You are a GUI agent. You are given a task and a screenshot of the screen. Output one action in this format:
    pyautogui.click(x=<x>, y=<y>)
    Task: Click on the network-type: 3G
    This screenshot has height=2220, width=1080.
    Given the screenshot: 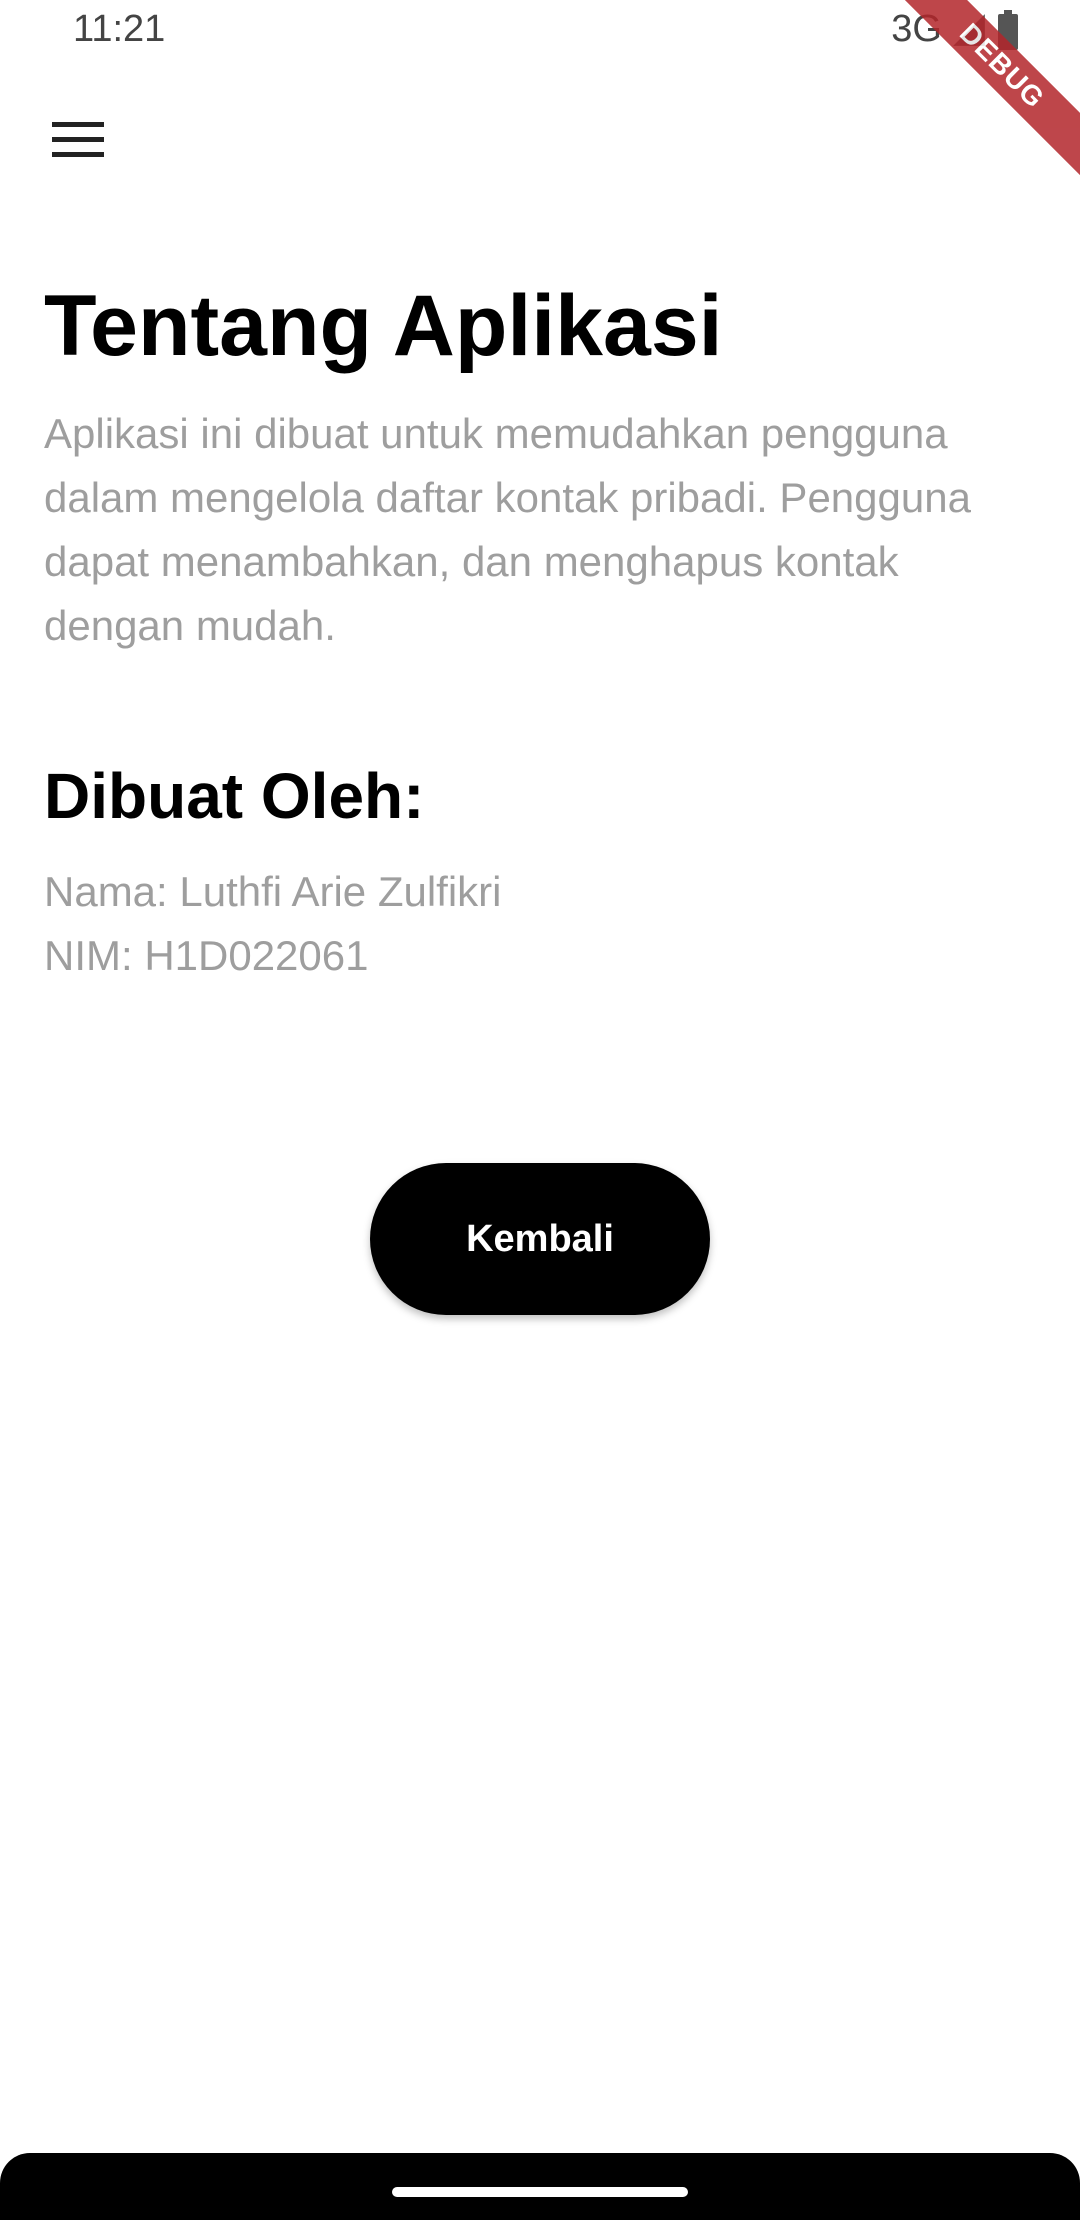 What is the action you would take?
    pyautogui.click(x=916, y=29)
    